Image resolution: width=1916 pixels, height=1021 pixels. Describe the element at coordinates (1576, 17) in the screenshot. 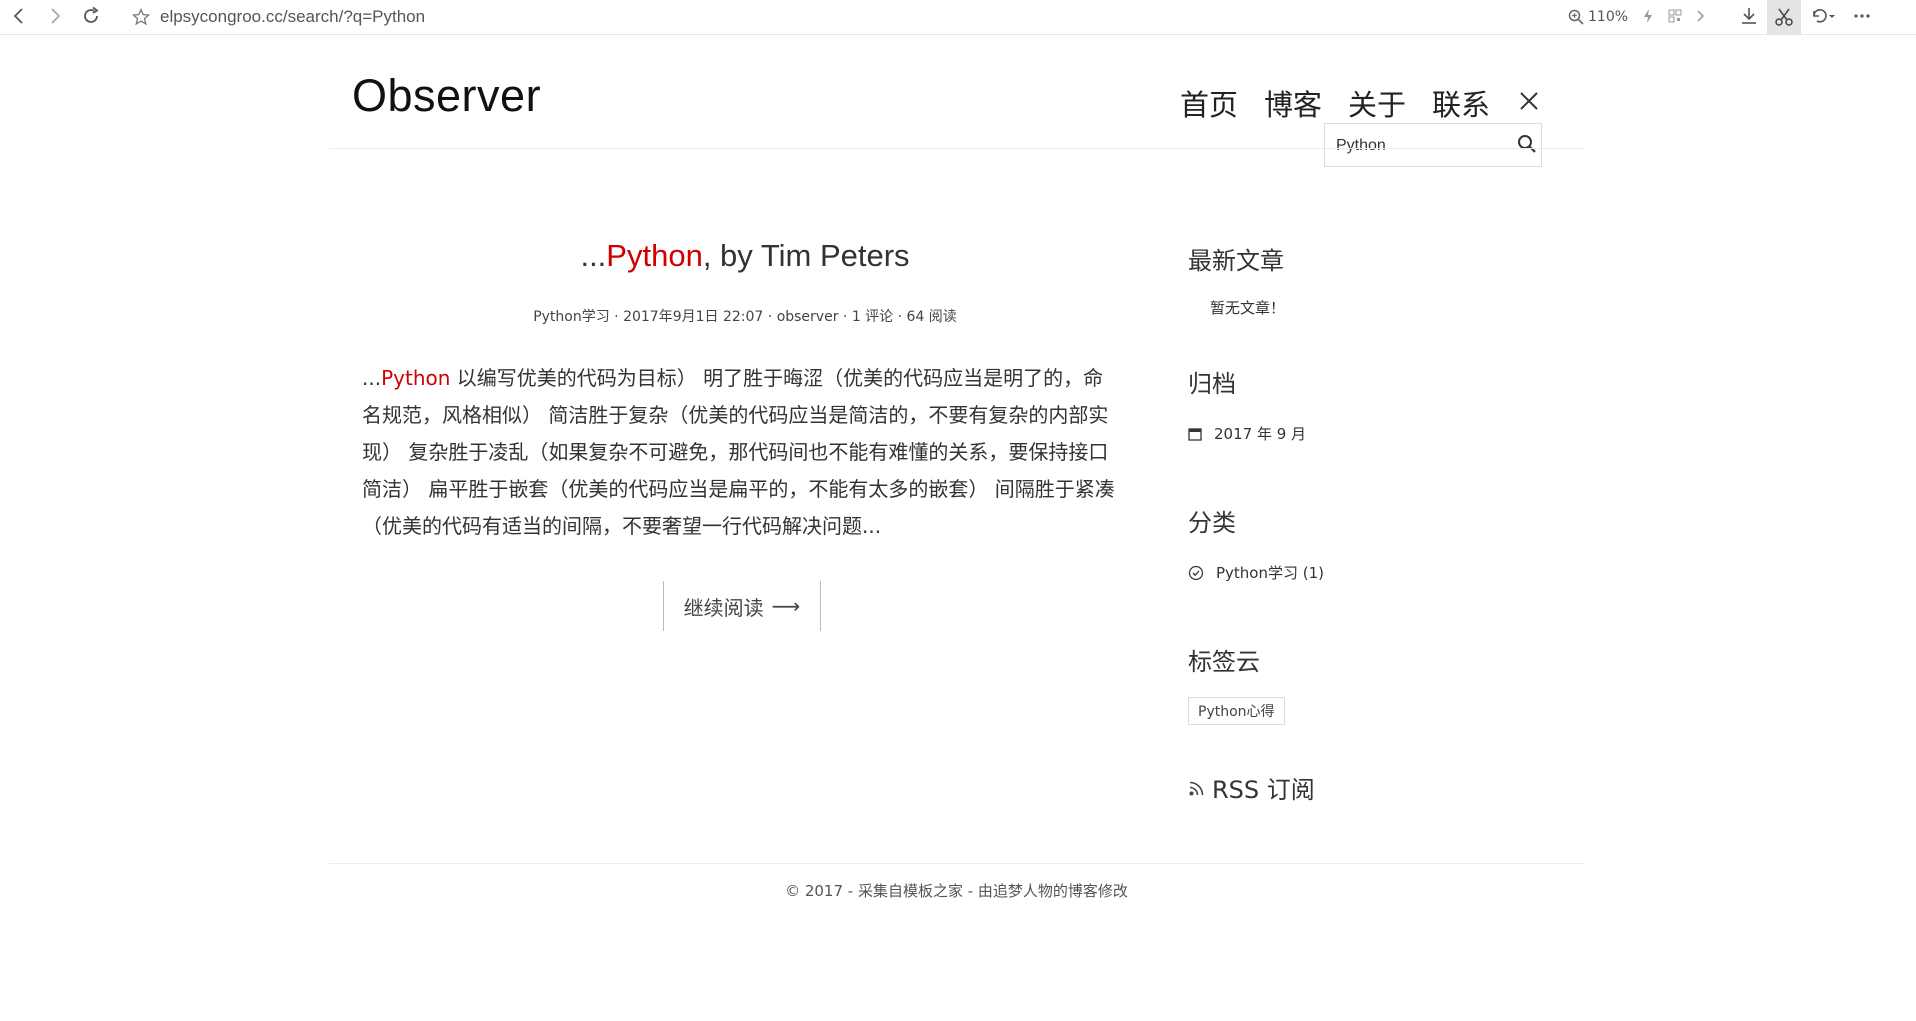

I see `zoom-icon` at that location.